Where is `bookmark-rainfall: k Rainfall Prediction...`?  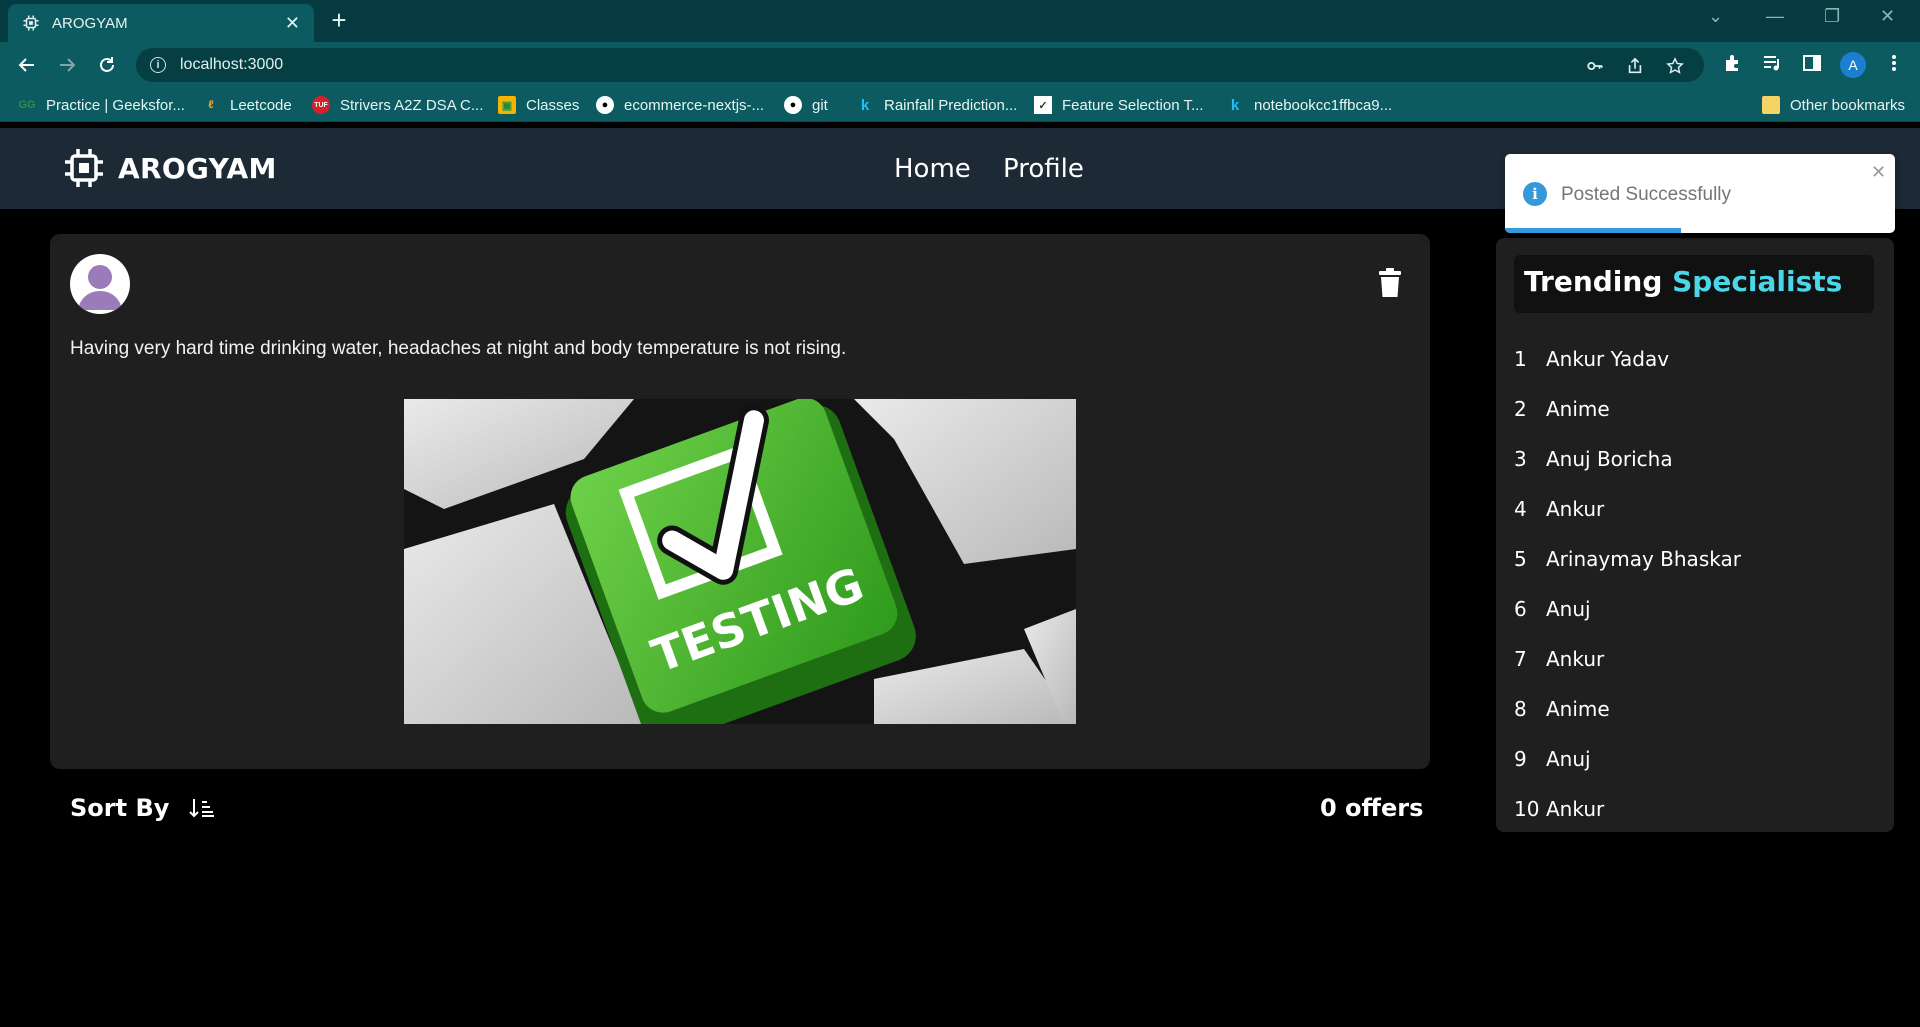
bookmark-rainfall: k Rainfall Prediction... is located at coordinates (937, 105).